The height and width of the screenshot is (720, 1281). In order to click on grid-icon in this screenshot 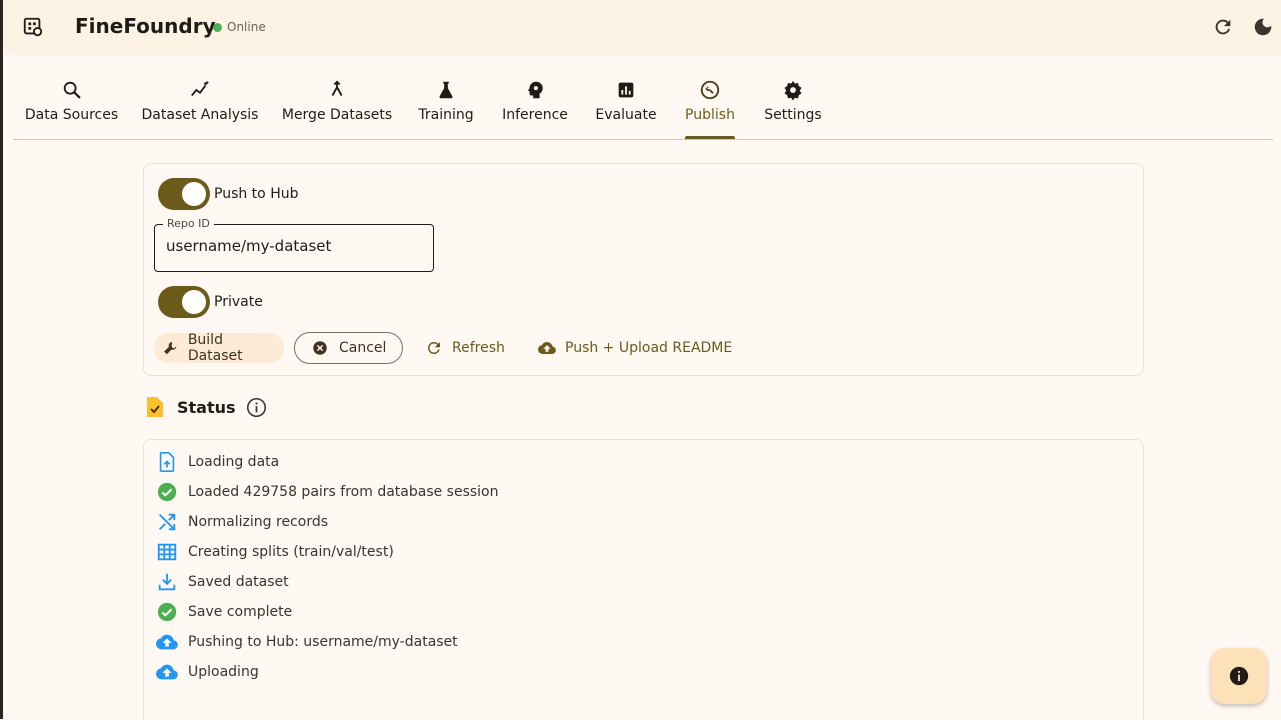, I will do `click(167, 552)`.